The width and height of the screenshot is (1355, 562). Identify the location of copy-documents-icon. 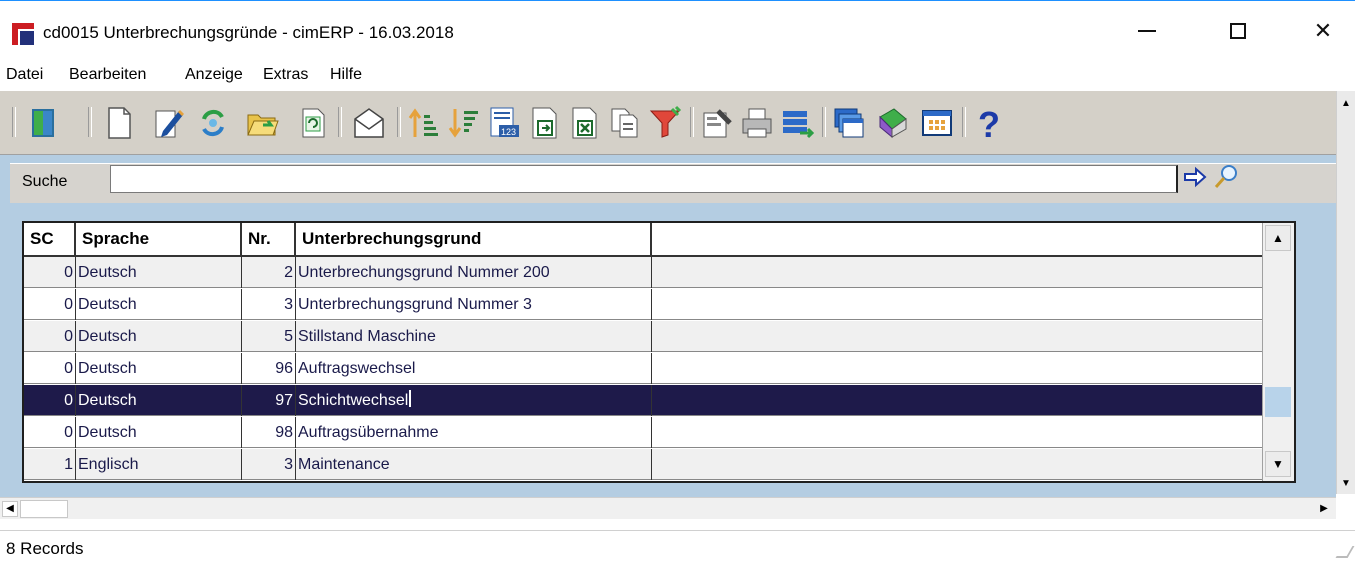
(625, 123).